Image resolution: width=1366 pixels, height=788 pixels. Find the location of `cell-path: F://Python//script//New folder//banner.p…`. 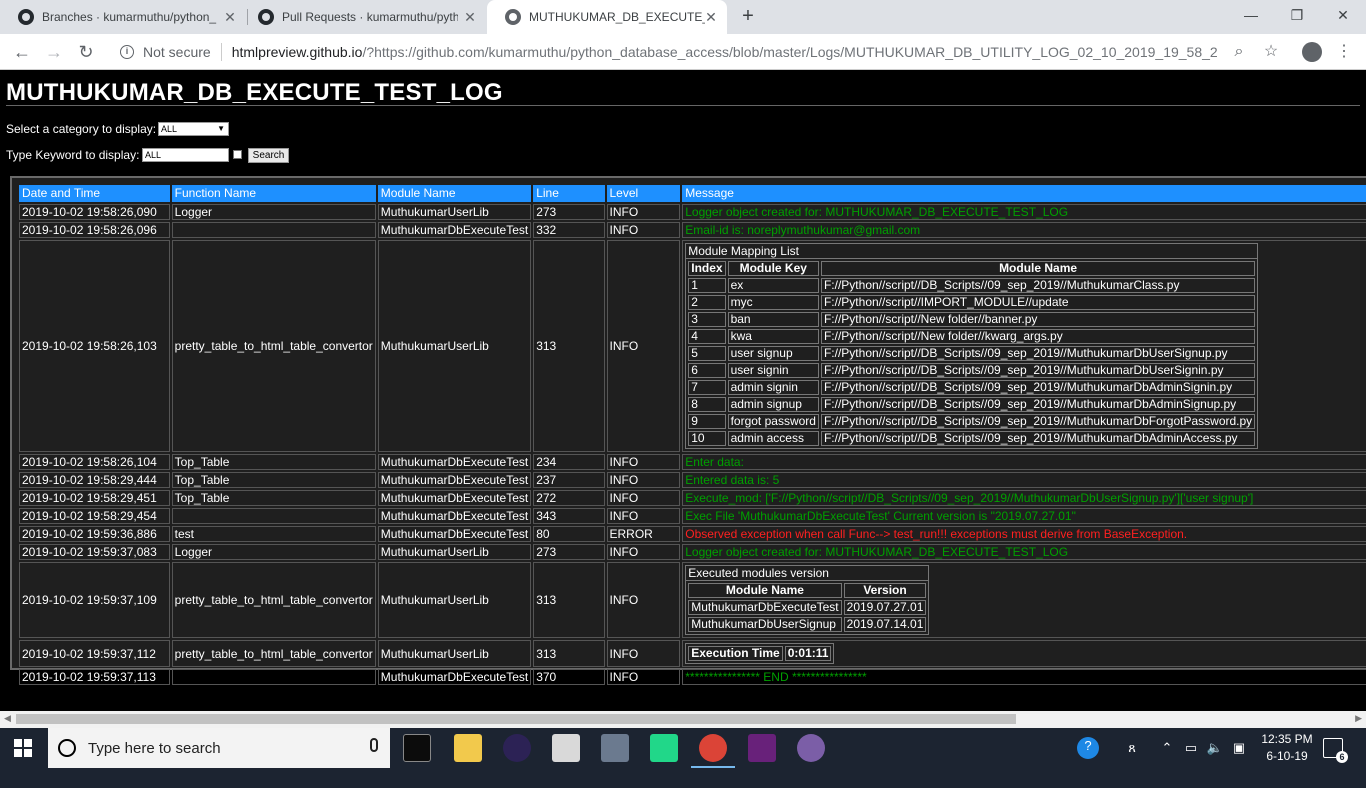

cell-path: F://Python//script//New folder//banner.p… is located at coordinates (1038, 319).